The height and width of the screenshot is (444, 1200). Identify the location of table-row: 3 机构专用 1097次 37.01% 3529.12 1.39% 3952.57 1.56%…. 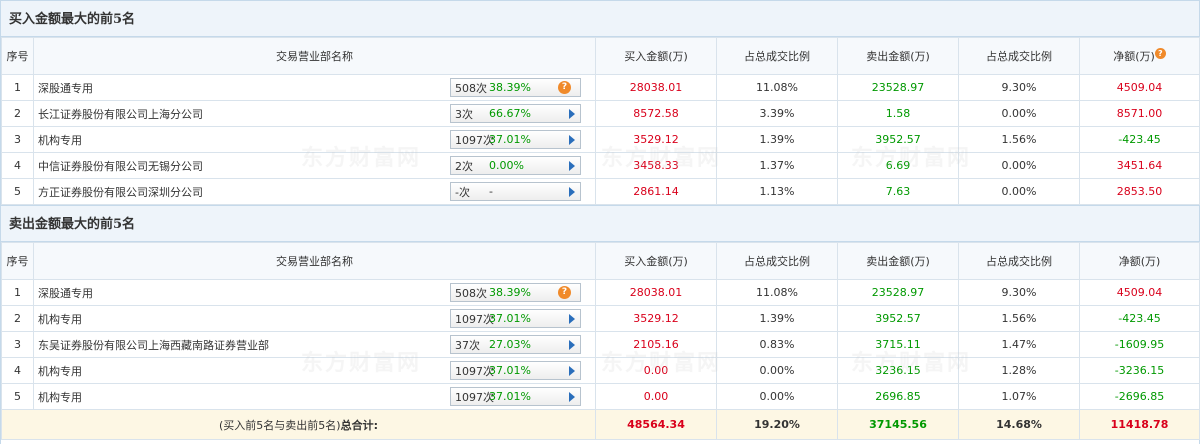
(600, 139).